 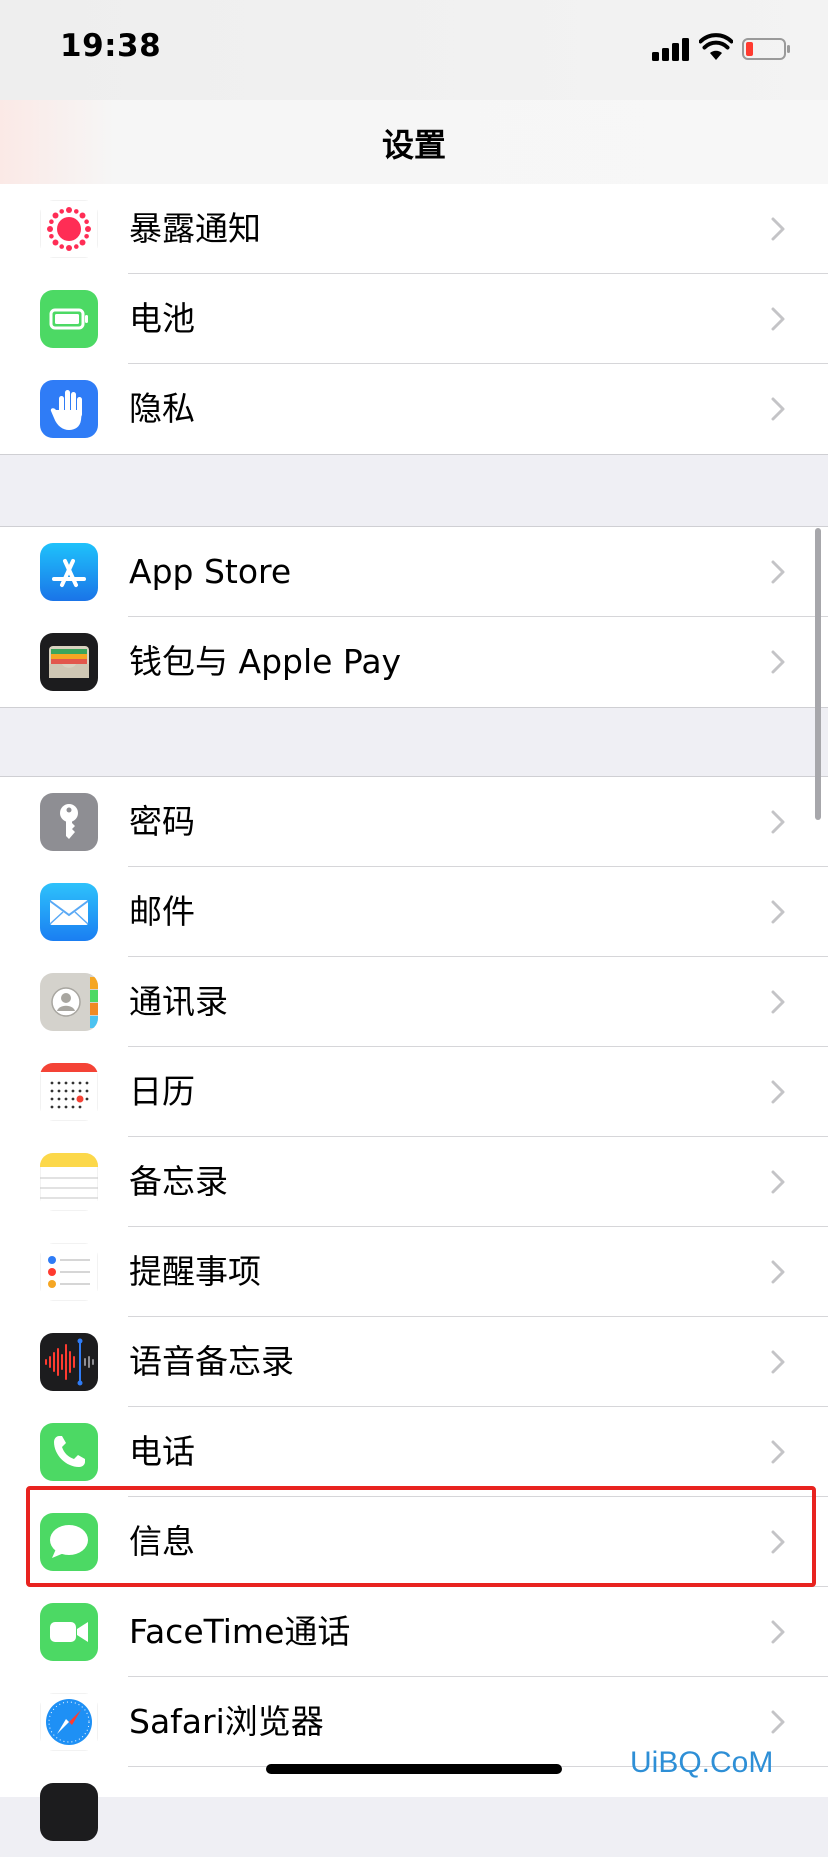 What do you see at coordinates (69, 1632) in the screenshot?
I see `facetime-icon` at bounding box center [69, 1632].